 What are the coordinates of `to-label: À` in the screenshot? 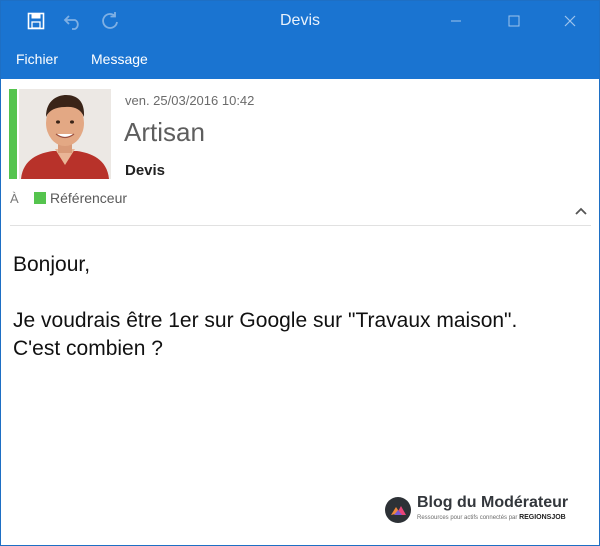 It's located at (14, 198).